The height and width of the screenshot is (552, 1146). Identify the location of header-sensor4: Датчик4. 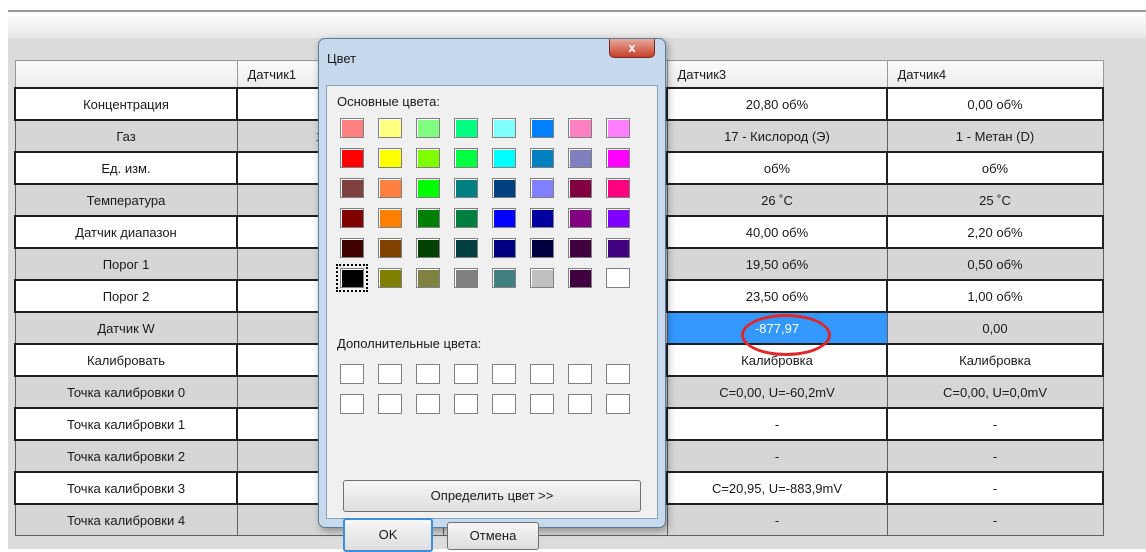
(995, 74).